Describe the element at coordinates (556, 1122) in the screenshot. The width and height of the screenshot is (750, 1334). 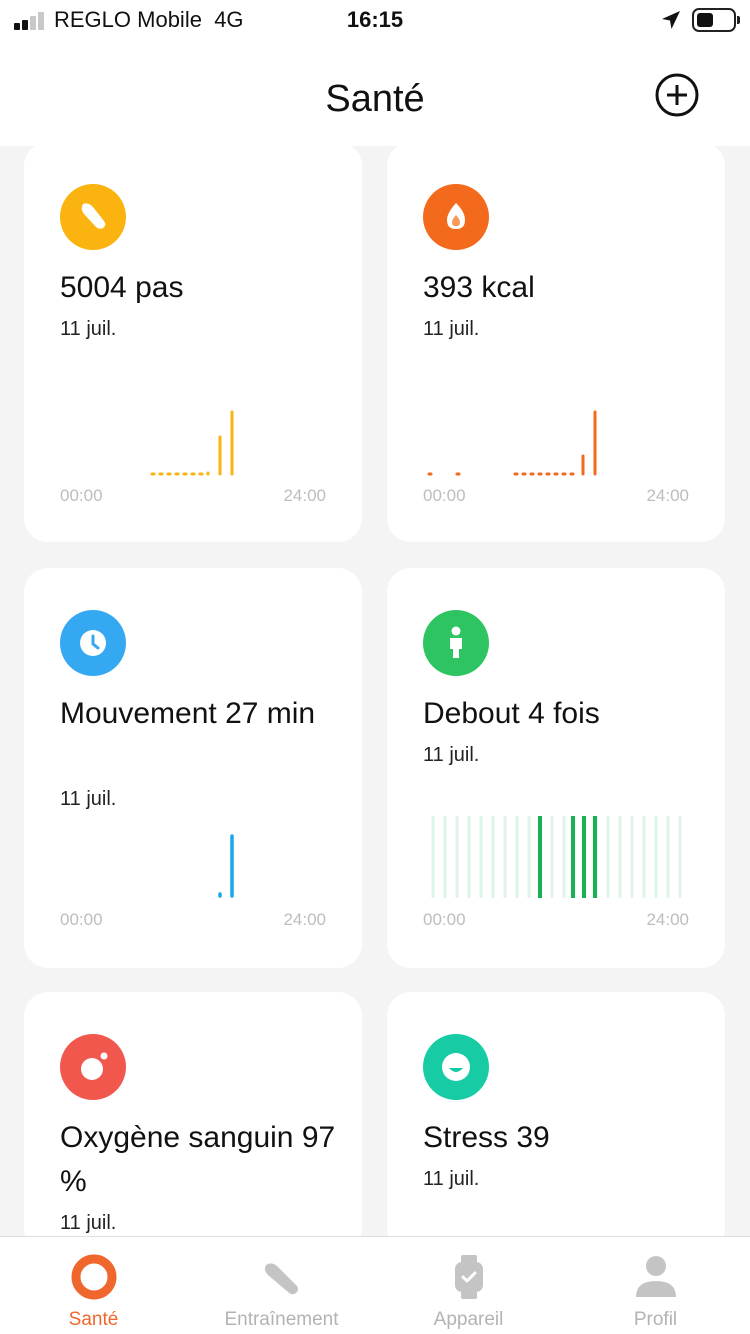
I see `stress-card: Stress 39 11 juil.` at that location.